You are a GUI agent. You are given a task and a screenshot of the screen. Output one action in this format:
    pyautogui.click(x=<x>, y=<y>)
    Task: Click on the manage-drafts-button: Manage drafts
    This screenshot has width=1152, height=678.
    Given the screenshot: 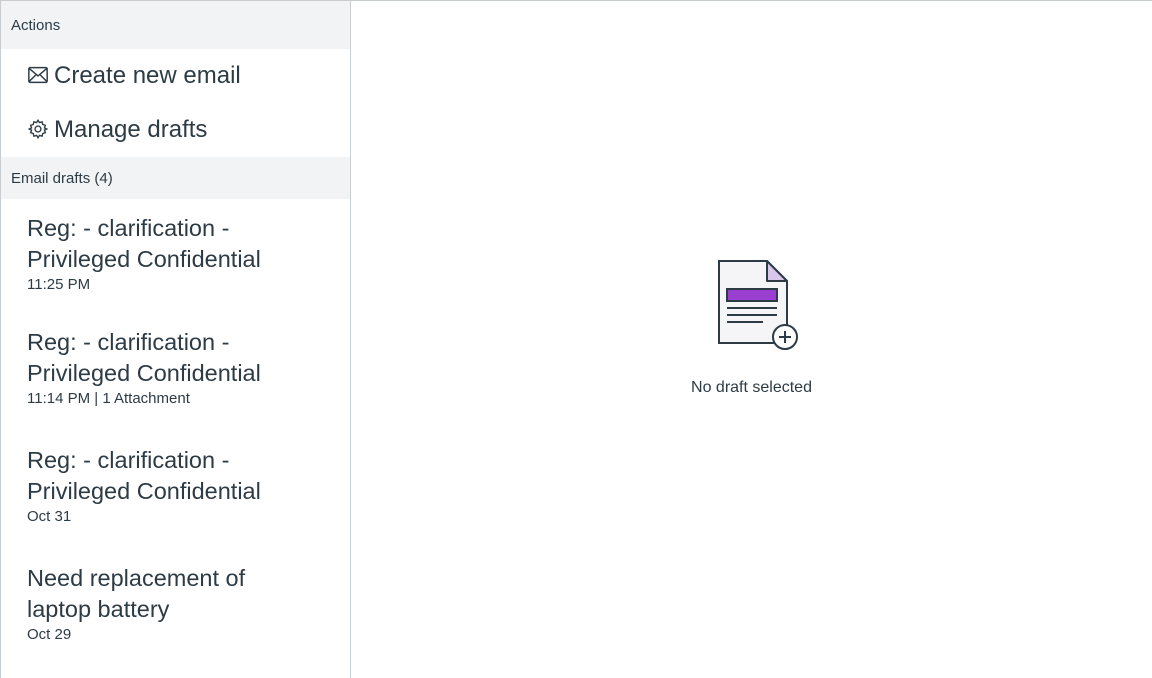 What is the action you would take?
    pyautogui.click(x=175, y=130)
    